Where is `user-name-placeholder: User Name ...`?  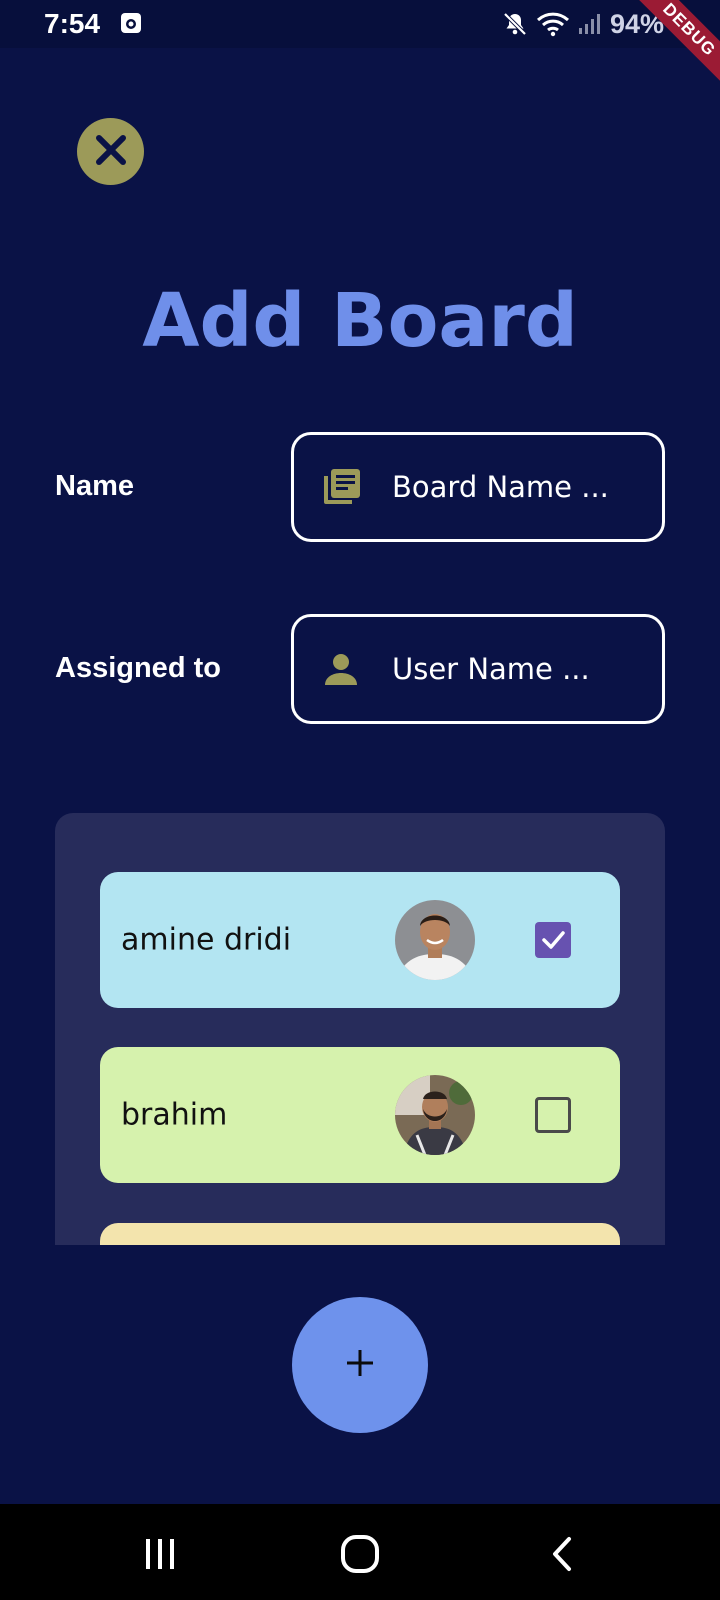 user-name-placeholder: User Name ... is located at coordinates (491, 669).